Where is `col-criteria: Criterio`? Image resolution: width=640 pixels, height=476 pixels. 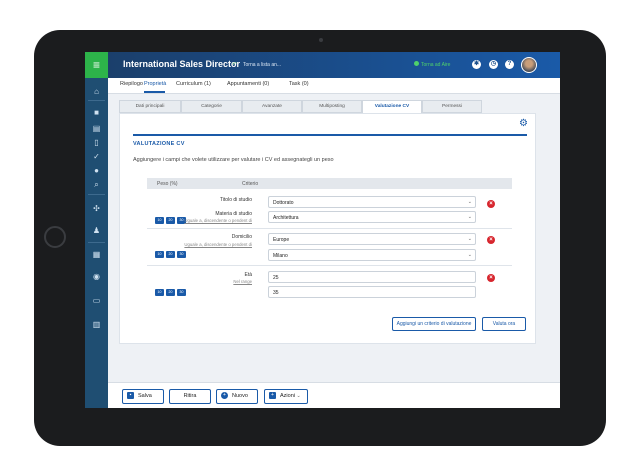
col-criteria: Criterio is located at coordinates (250, 184).